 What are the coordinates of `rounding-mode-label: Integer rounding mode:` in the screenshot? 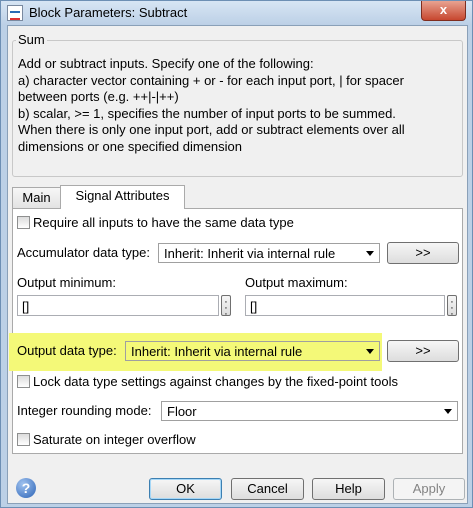 It's located at (84, 410).